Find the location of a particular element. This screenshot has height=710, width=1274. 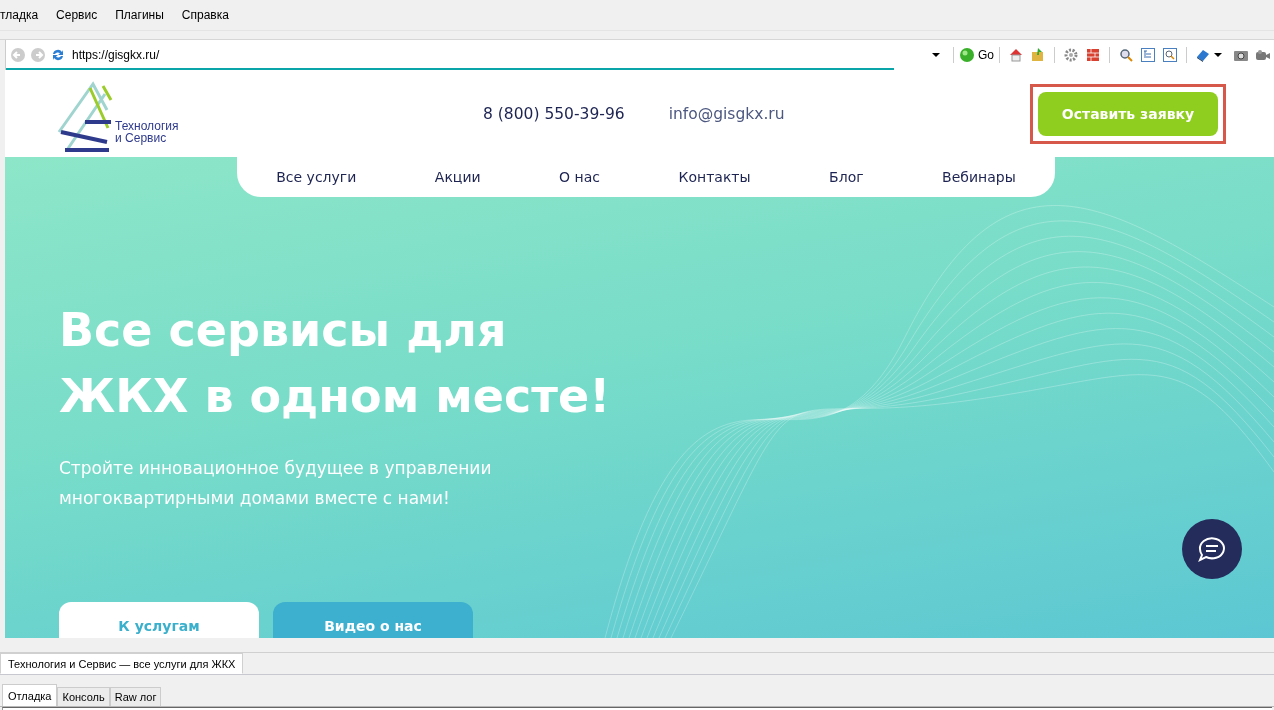

nav-link: Все услуги is located at coordinates (316, 177).